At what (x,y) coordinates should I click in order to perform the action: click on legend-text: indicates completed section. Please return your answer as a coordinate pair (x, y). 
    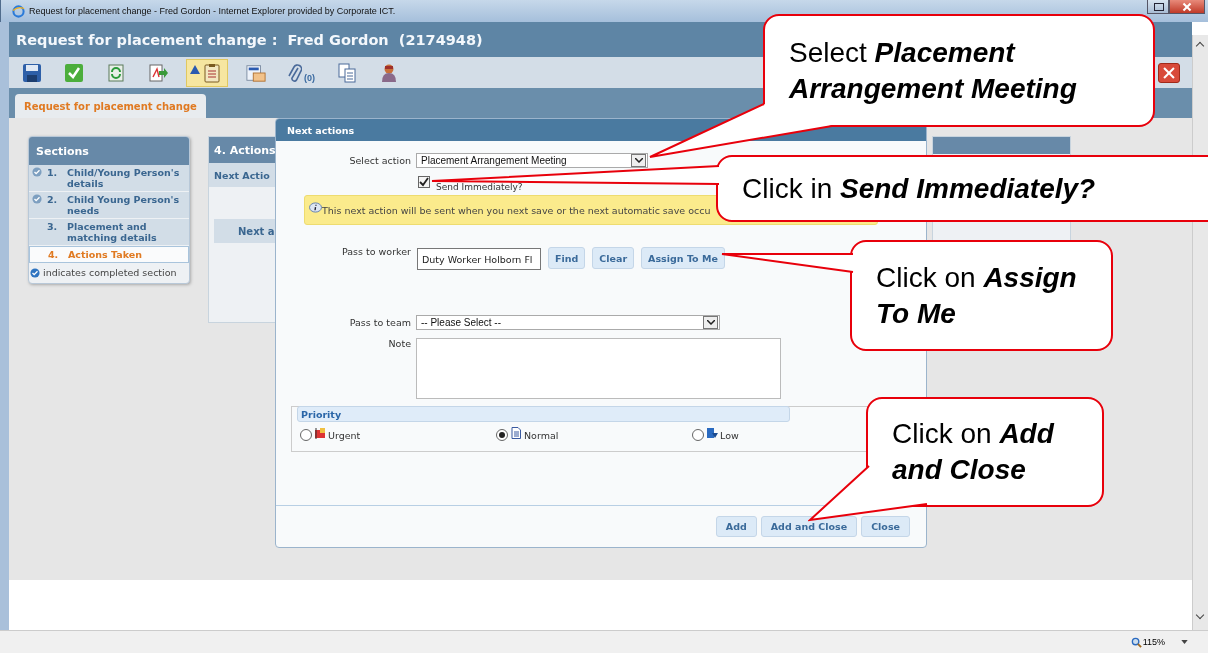
    Looking at the image, I should click on (110, 272).